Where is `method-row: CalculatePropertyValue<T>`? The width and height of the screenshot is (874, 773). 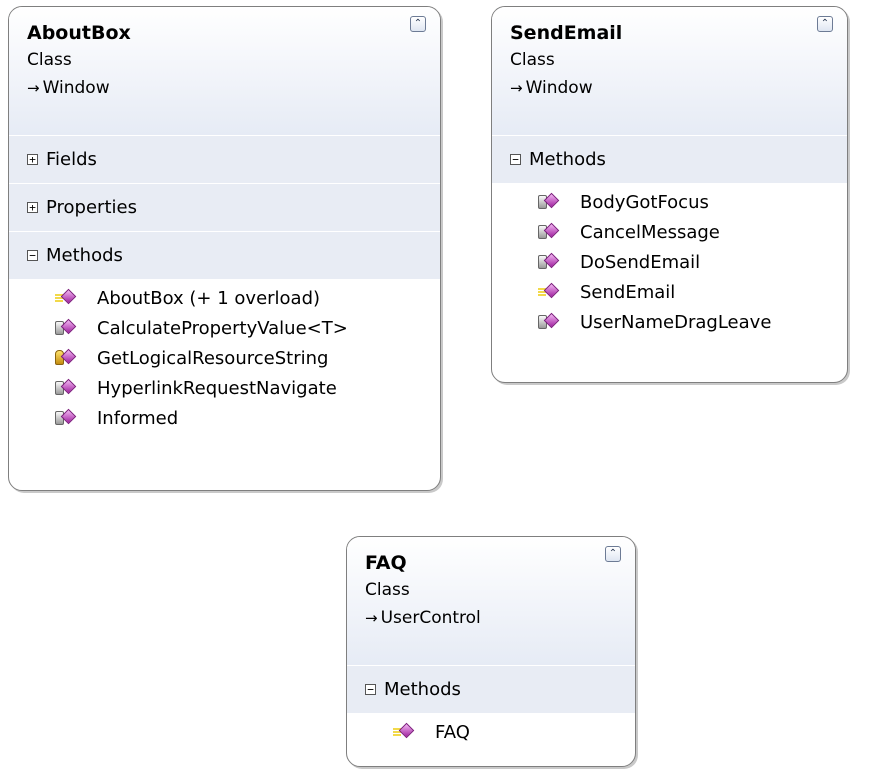 method-row: CalculatePropertyValue<T> is located at coordinates (224, 328).